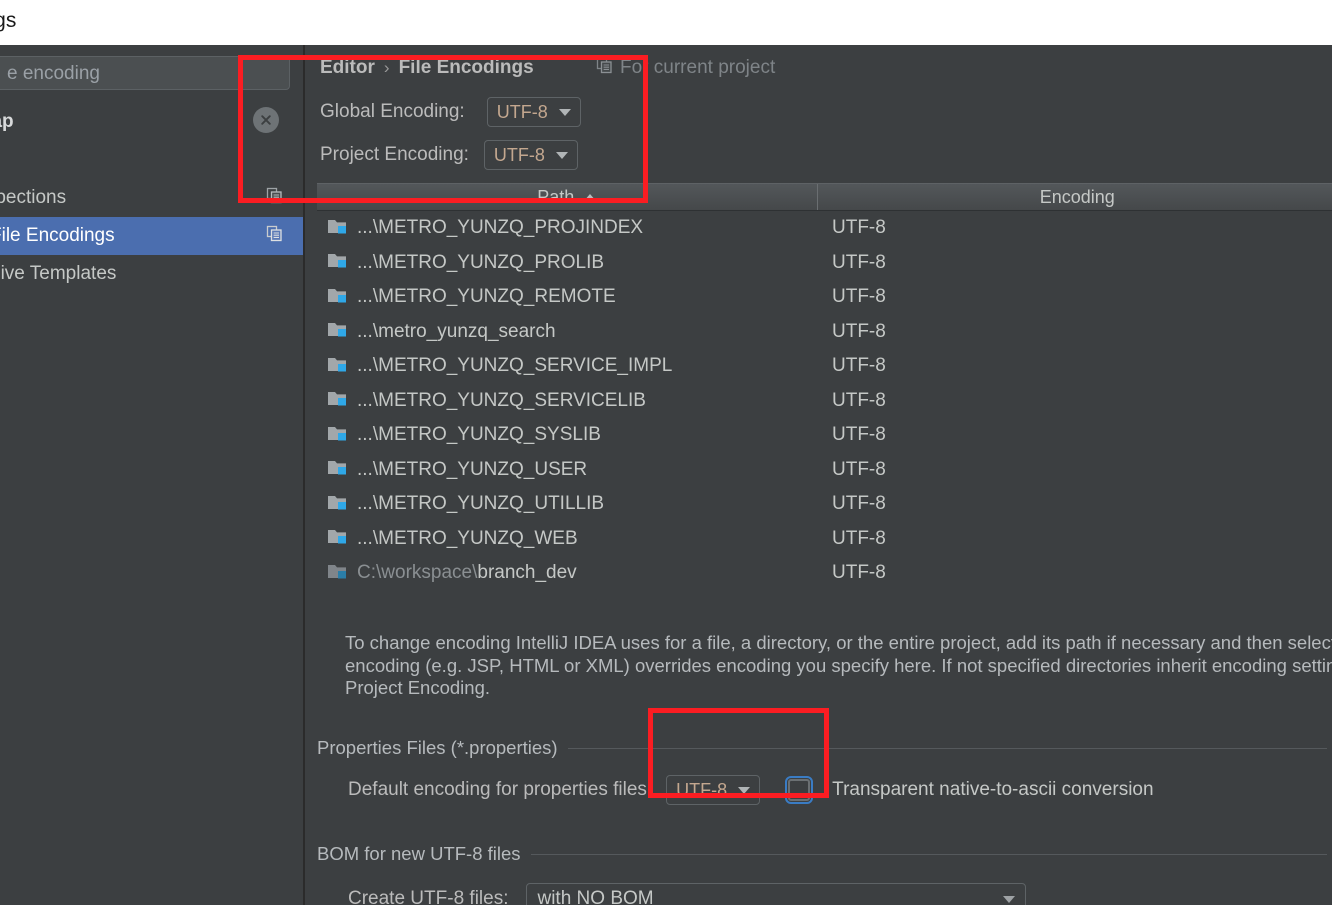 The height and width of the screenshot is (905, 1332). I want to click on create-utf8-files-row: Create UTF-8 files: with NO BOM, so click(687, 894).